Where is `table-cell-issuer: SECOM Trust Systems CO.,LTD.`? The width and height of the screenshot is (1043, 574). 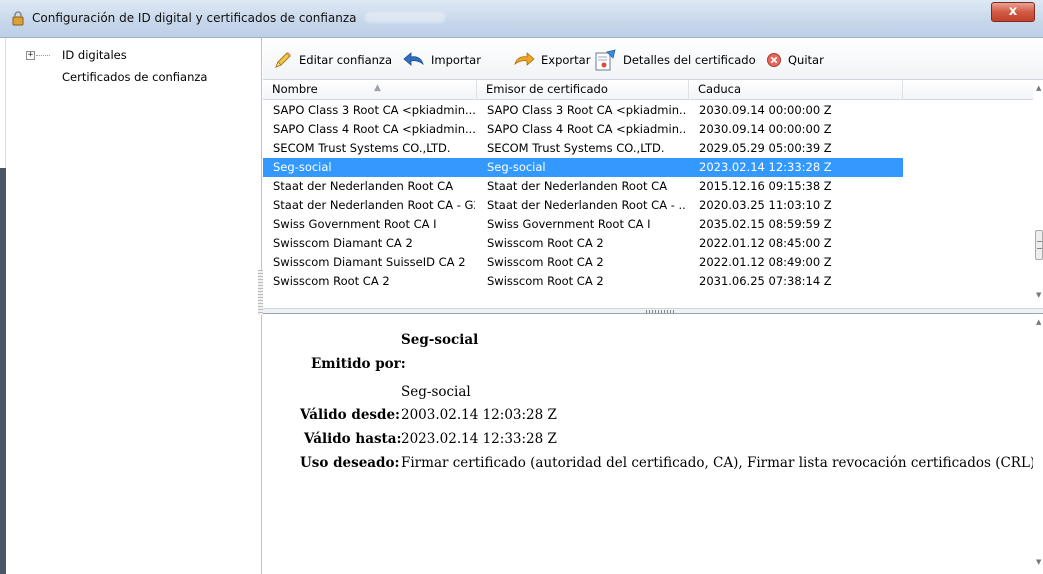 table-cell-issuer: SECOM Trust Systems CO.,LTD. is located at coordinates (576, 148).